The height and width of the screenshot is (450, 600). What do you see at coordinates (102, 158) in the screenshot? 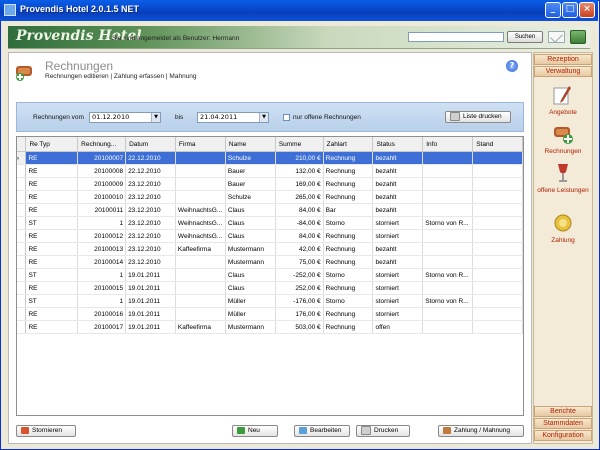
I see `table-cell: 20100007` at bounding box center [102, 158].